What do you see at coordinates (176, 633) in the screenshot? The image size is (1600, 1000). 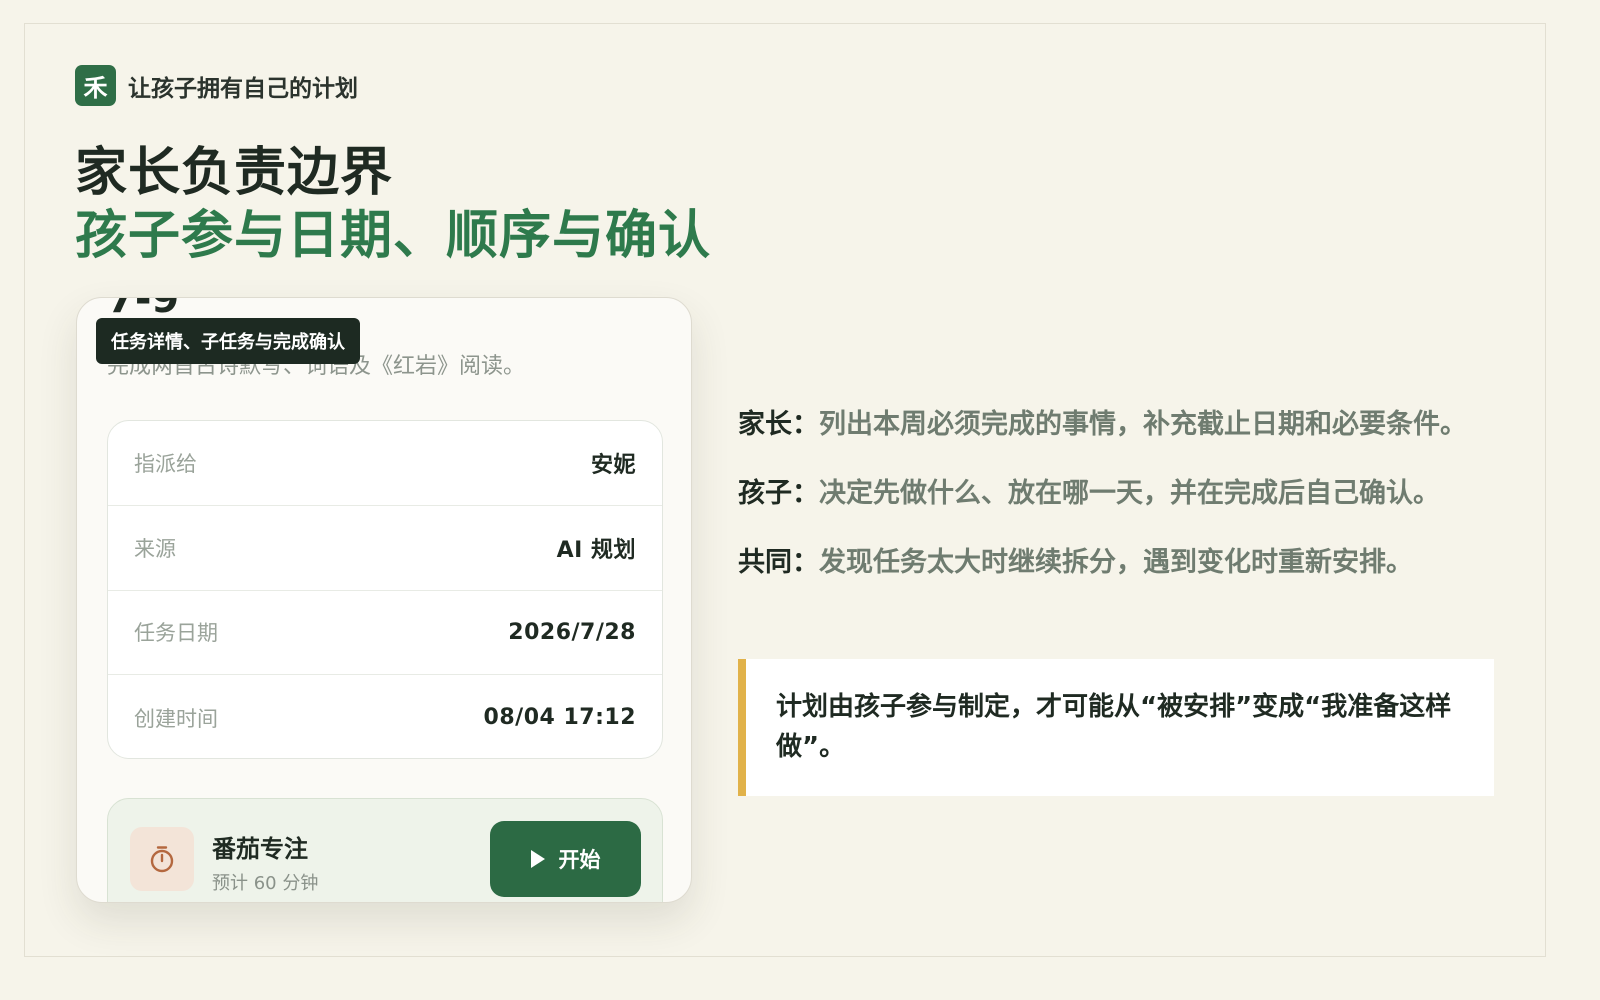 I see `info-label: 任务日期` at bounding box center [176, 633].